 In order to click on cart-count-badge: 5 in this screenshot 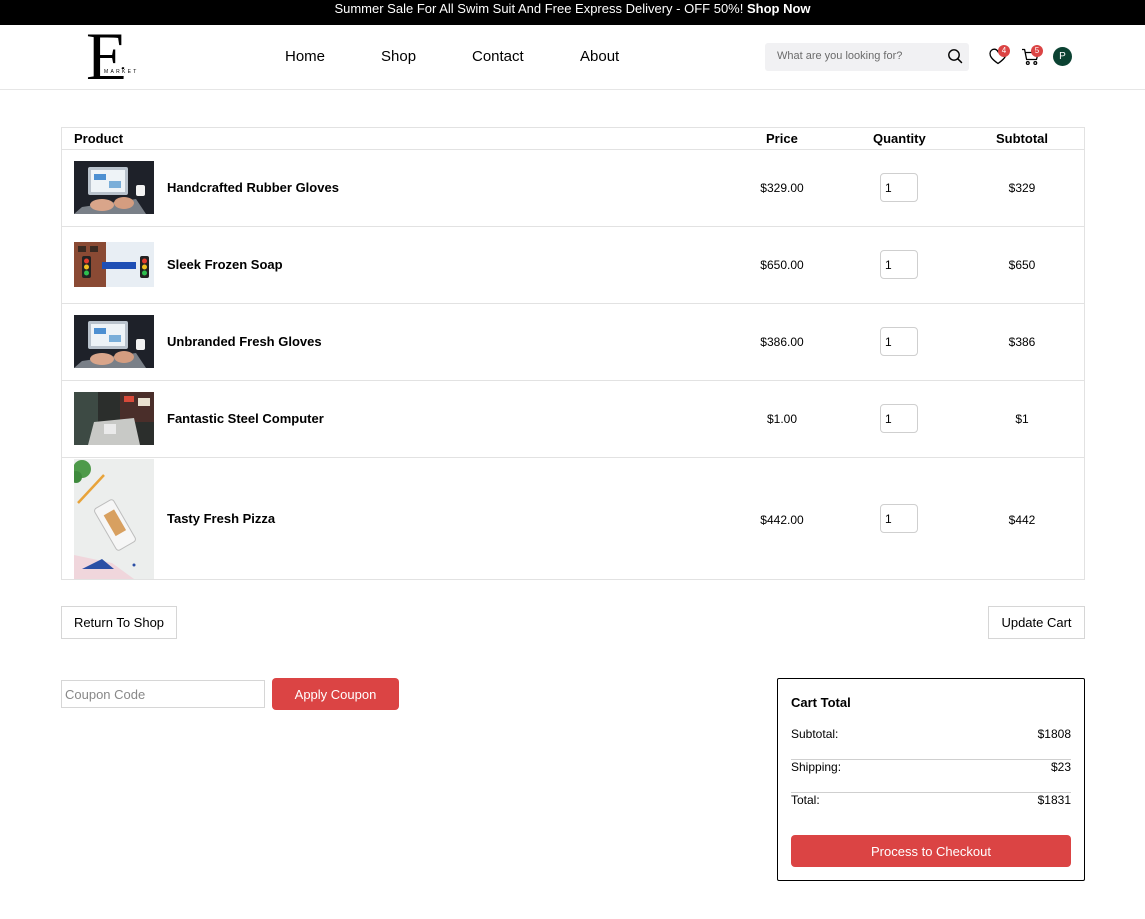, I will do `click(1037, 51)`.